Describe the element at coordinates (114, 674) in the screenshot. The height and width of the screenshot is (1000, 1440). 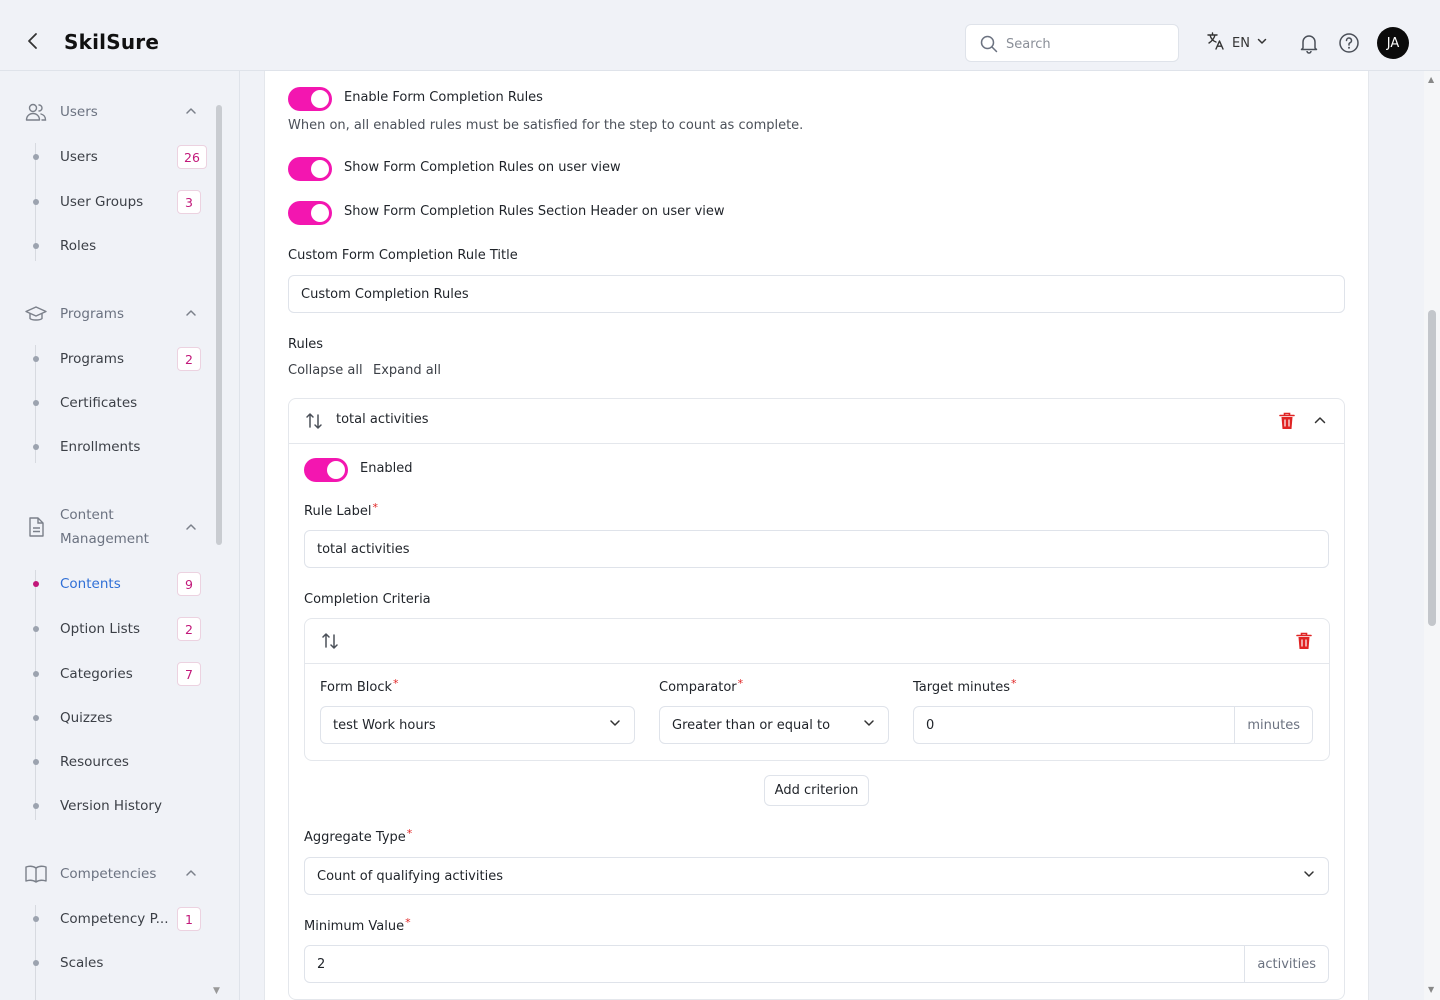
I see `sidebar-item-categories: Categories 7` at that location.